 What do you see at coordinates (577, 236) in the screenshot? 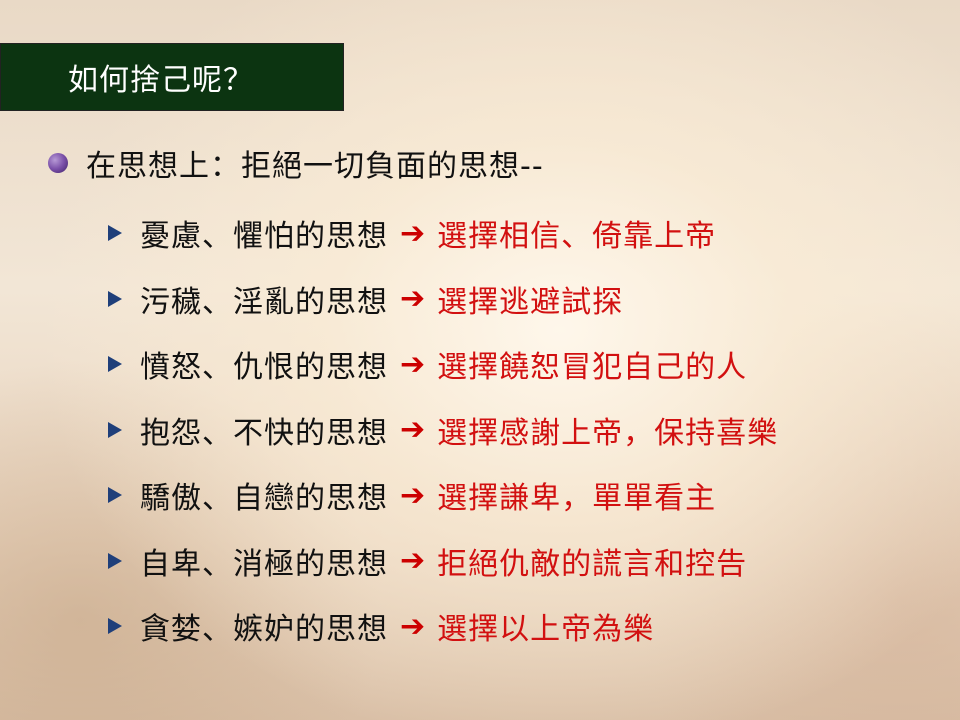
I see `response-text: 選擇相信、倚靠上帝` at bounding box center [577, 236].